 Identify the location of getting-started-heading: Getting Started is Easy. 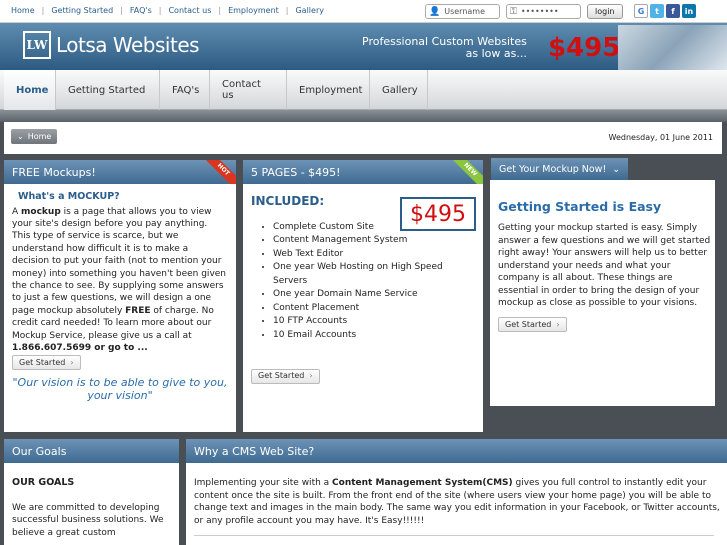
(580, 206).